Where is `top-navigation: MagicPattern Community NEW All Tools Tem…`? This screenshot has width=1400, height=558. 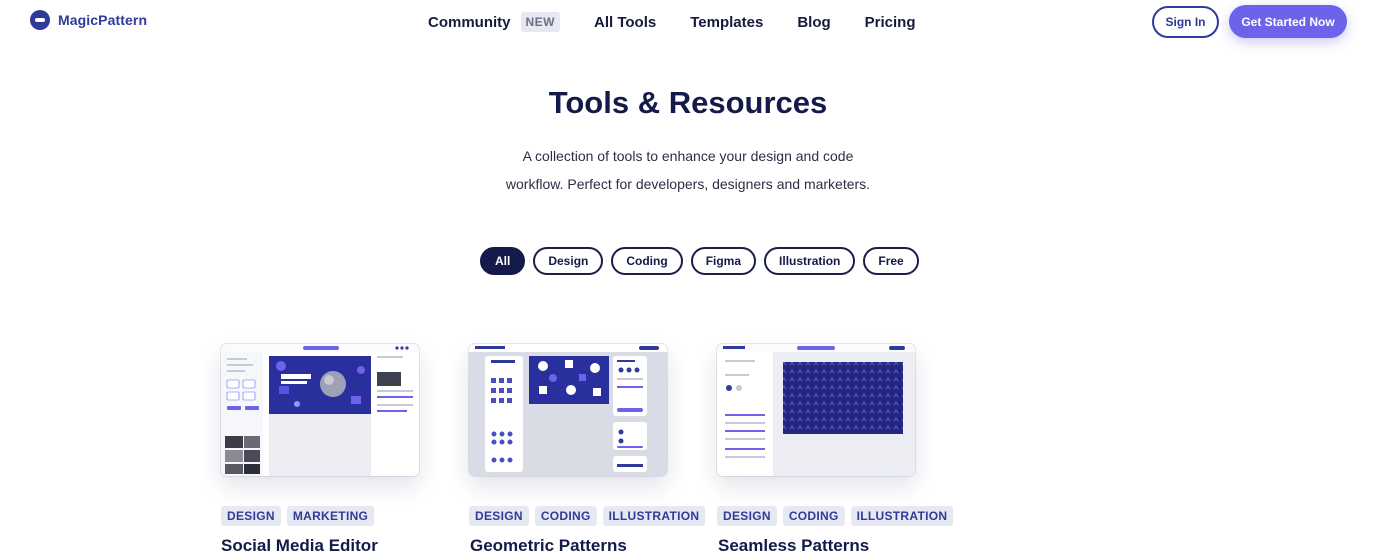
top-navigation: MagicPattern Community NEW All Tools Tem… is located at coordinates (700, 21).